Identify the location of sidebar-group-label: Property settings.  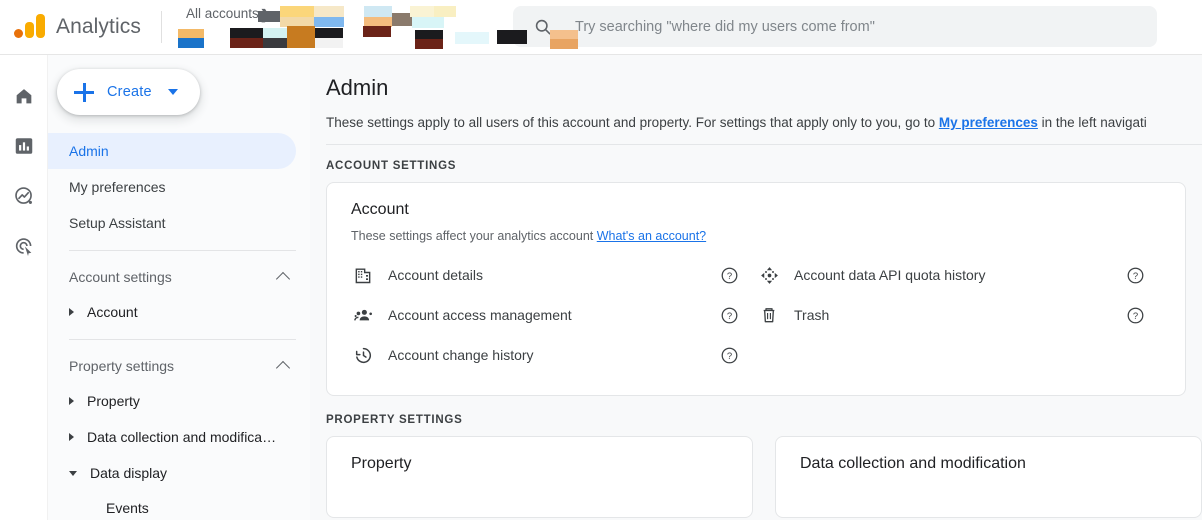
(122, 366).